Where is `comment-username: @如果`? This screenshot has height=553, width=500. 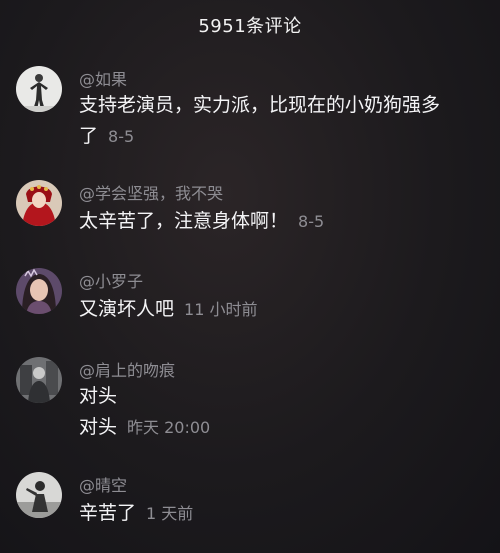
comment-username: @如果 is located at coordinates (103, 78).